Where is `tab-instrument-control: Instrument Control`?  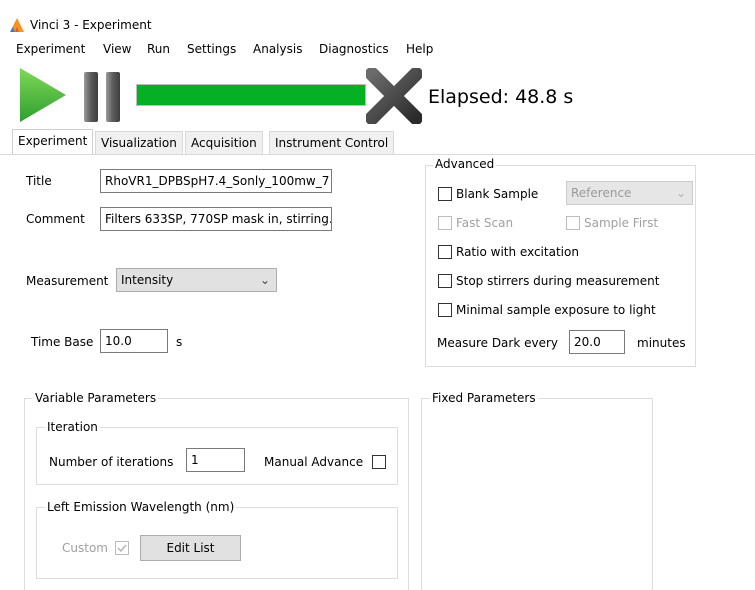 tab-instrument-control: Instrument Control is located at coordinates (332, 143).